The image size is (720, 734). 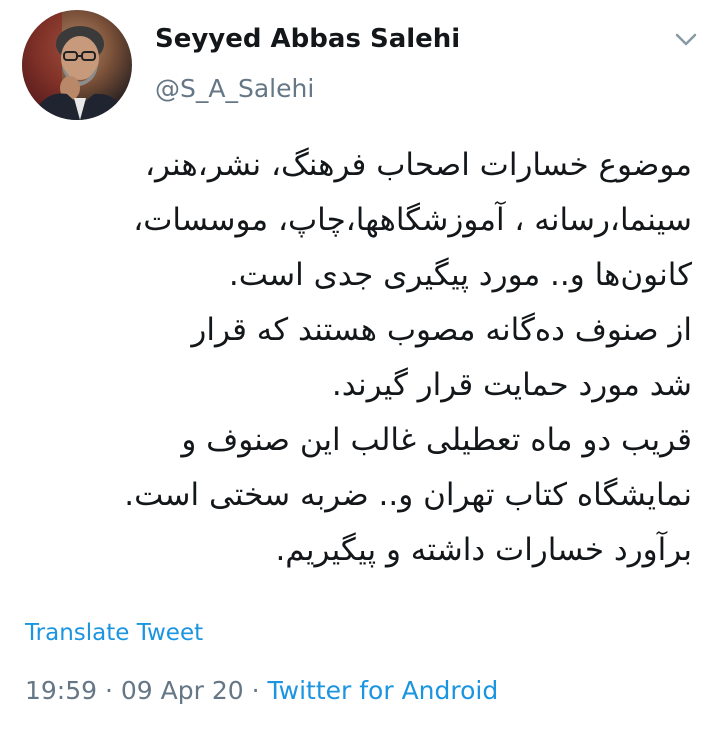 What do you see at coordinates (408, 495) in the screenshot?
I see `tweet-text-line: نمایشگاه کتاب تهران و.. ضربه سختی است.` at bounding box center [408, 495].